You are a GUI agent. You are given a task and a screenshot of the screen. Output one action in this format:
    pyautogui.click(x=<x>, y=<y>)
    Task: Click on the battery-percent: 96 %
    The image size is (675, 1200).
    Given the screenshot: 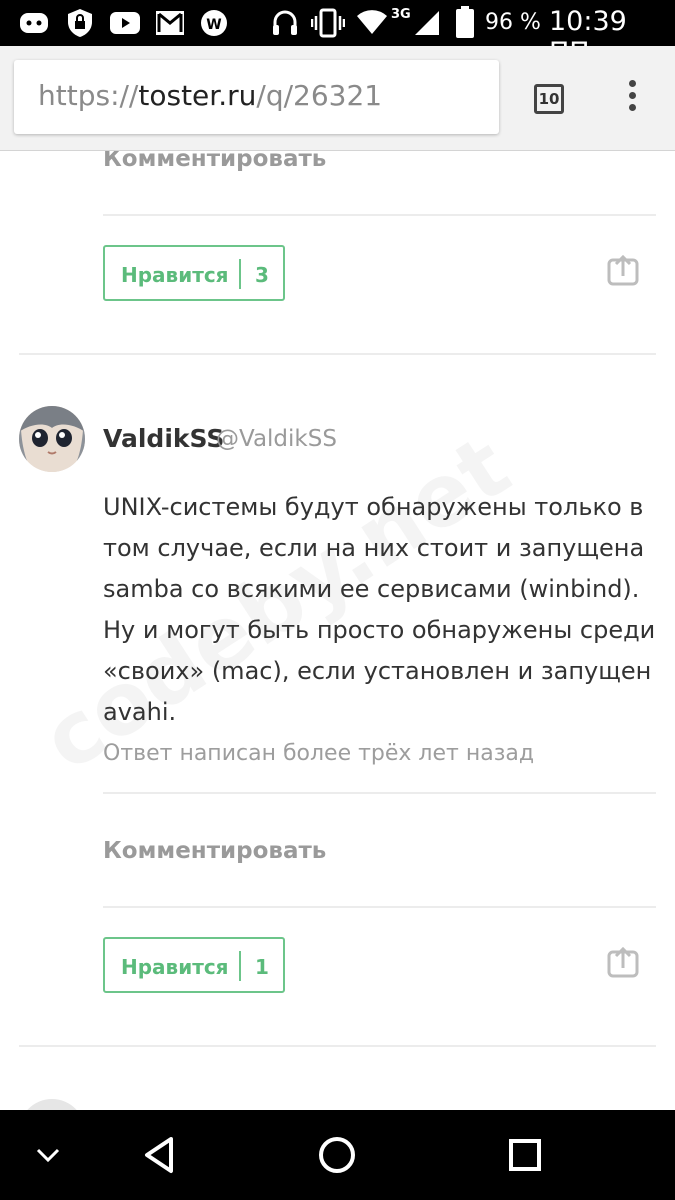 What is the action you would take?
    pyautogui.click(x=513, y=22)
    